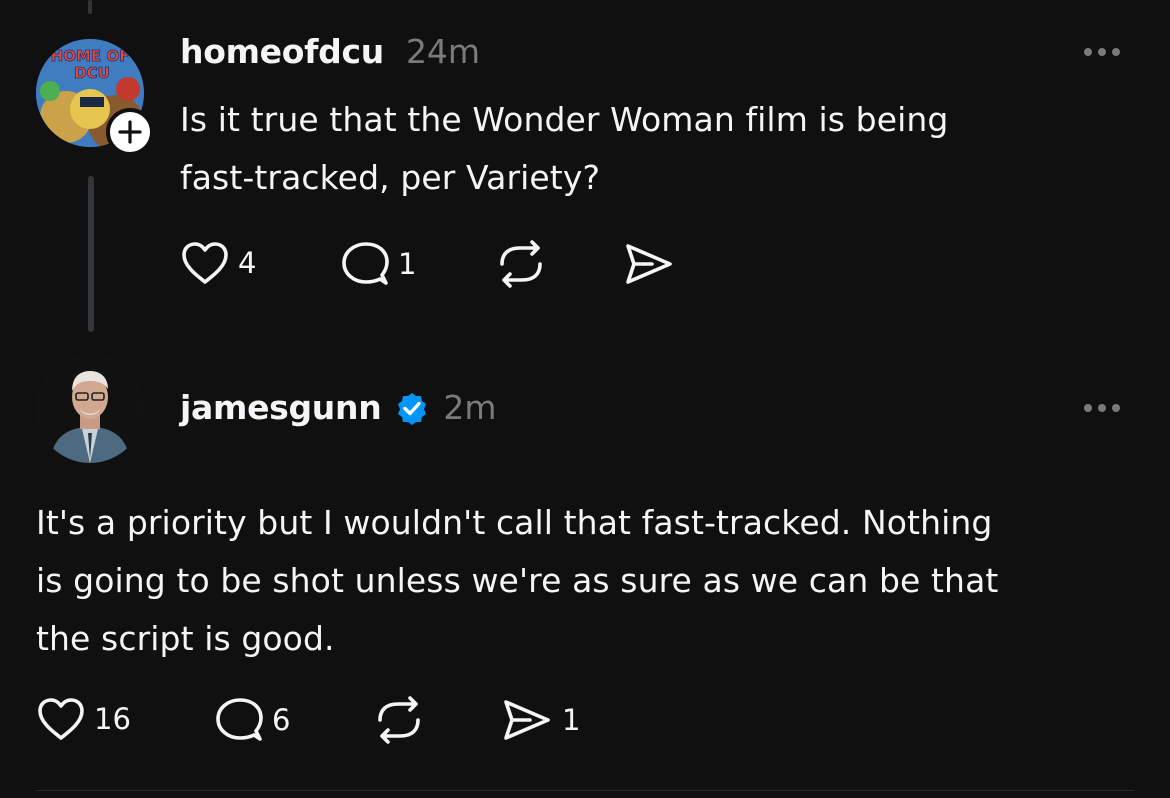  What do you see at coordinates (92, 73) in the screenshot?
I see `avatar-logo-text-2: DCU` at bounding box center [92, 73].